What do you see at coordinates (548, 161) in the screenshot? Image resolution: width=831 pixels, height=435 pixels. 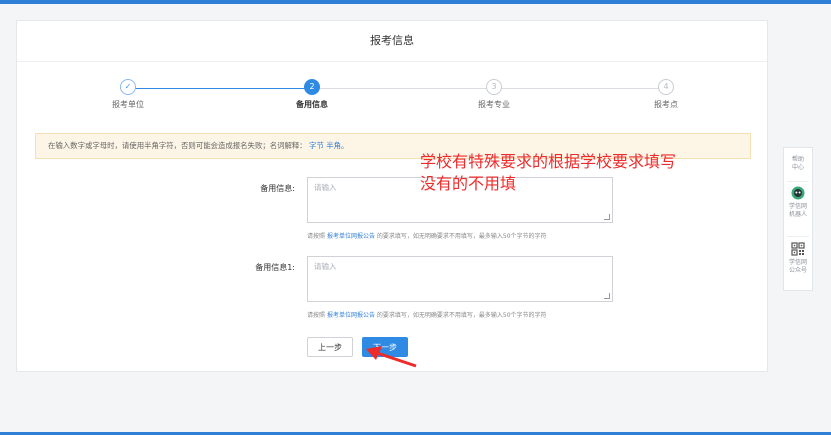 I see `annotation-line-1: 学校有特殊要求的根据学校要求填写` at bounding box center [548, 161].